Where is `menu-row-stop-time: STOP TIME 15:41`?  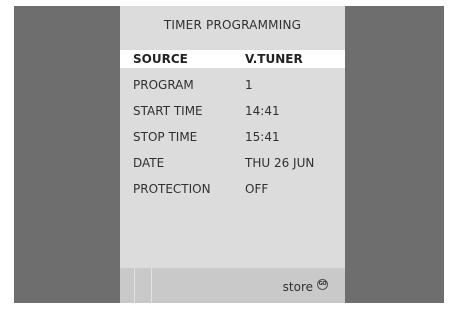
menu-row-stop-time: STOP TIME 15:41 is located at coordinates (232, 137).